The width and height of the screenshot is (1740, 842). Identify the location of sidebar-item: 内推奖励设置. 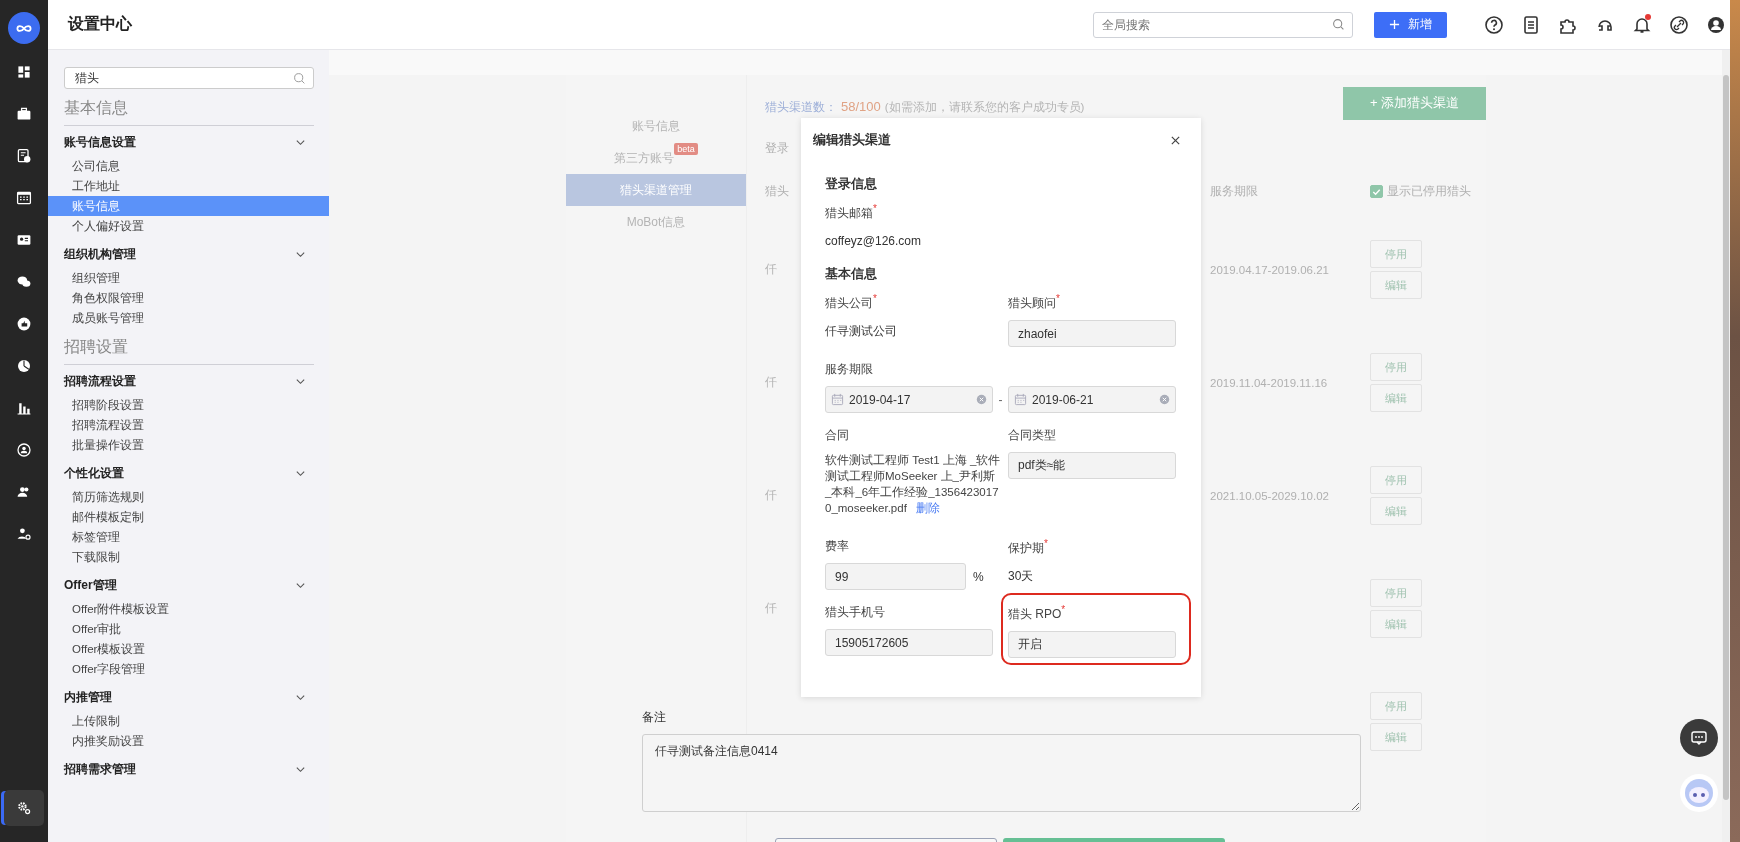
(188, 741).